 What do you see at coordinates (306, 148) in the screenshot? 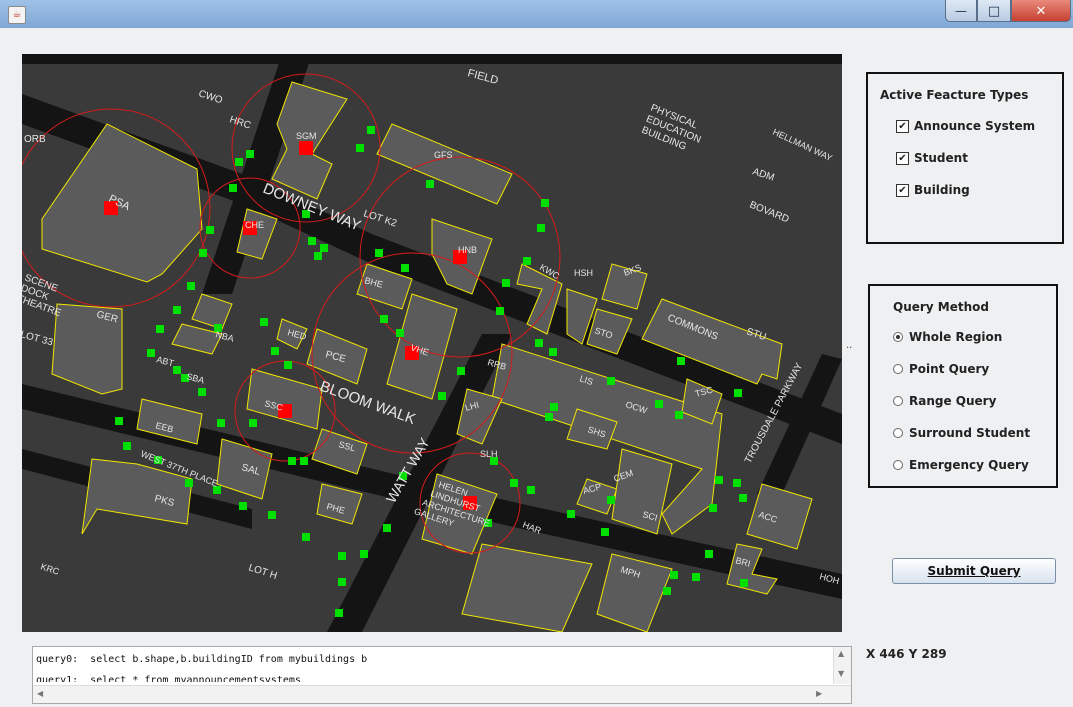
I see `announce-marker` at bounding box center [306, 148].